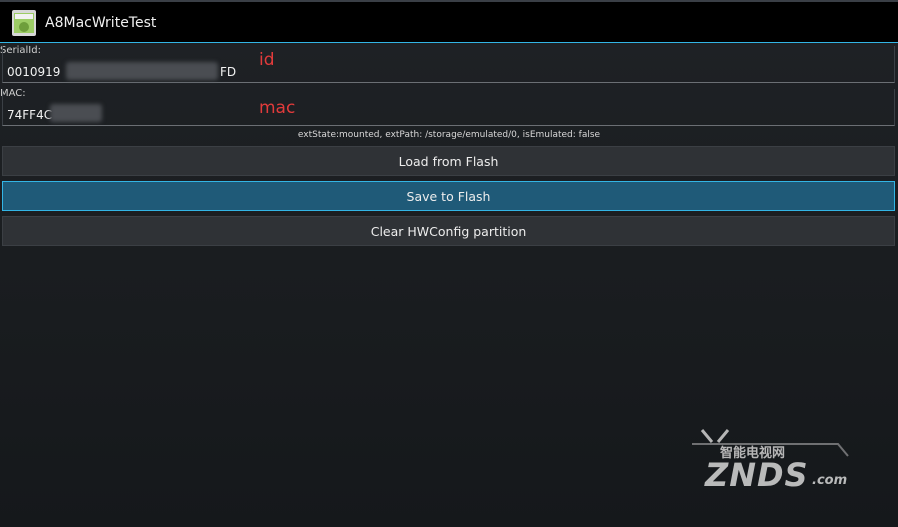  Describe the element at coordinates (757, 475) in the screenshot. I see `watermark-znds-text: ZNDS` at that location.